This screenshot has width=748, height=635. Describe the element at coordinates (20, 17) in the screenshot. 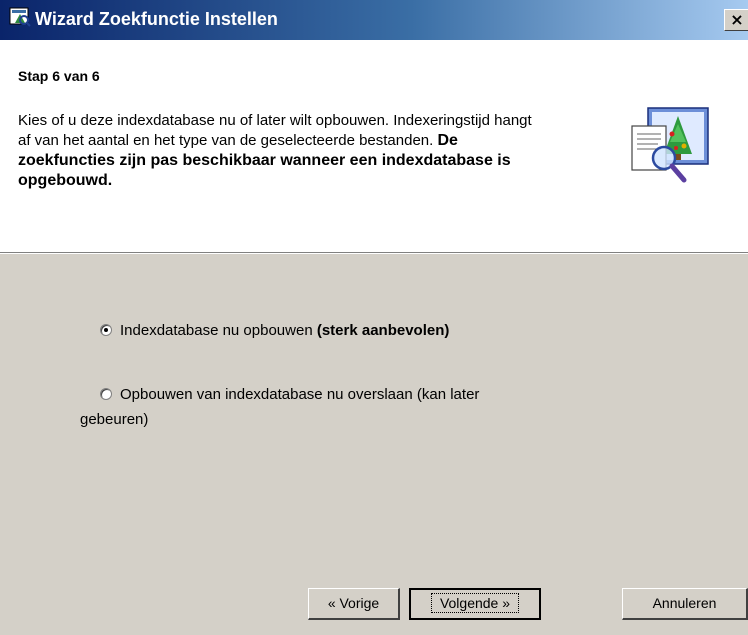

I see `wizard-app-icon` at that location.